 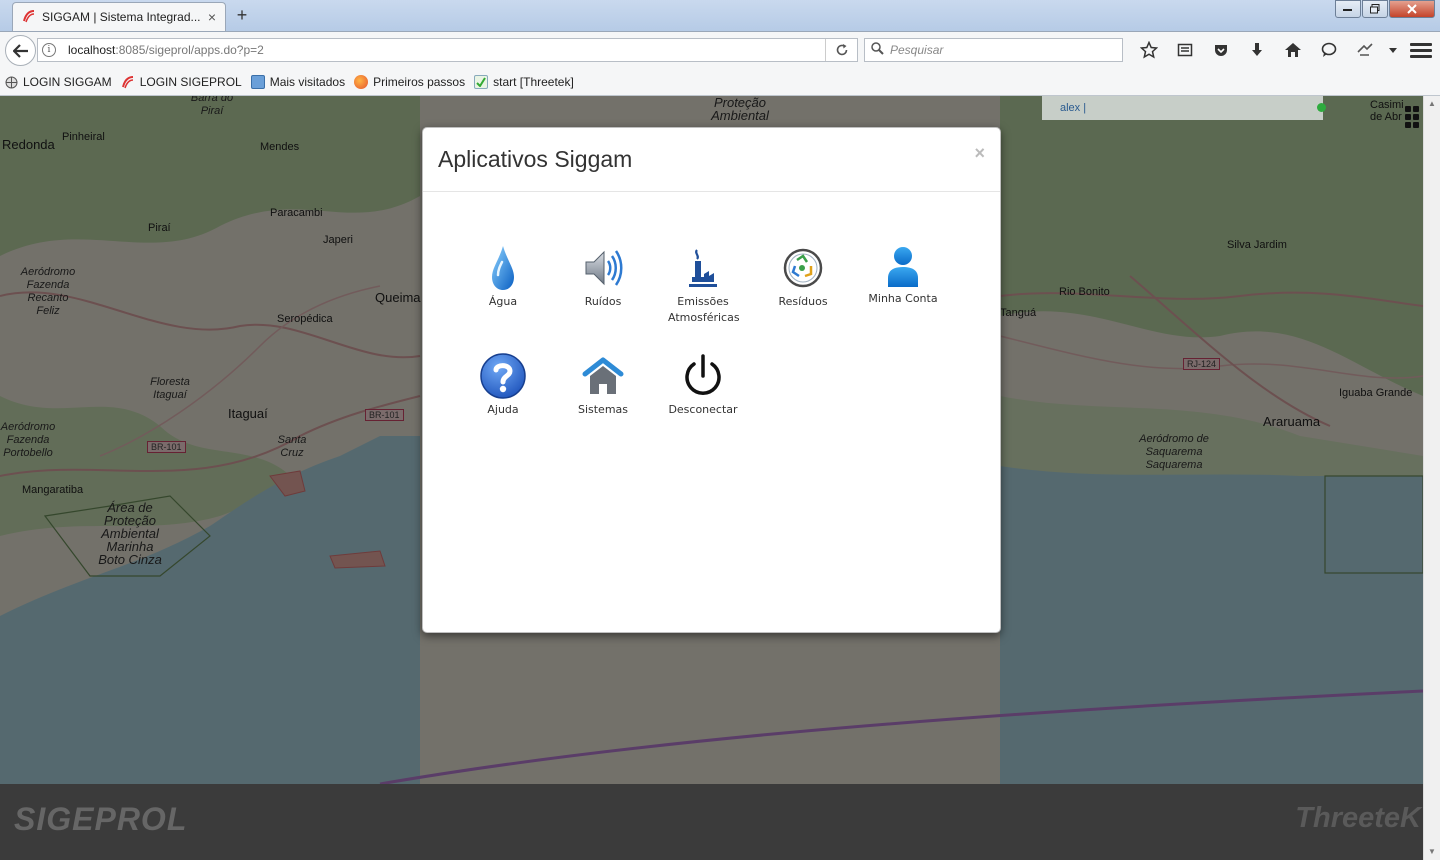 I want to click on hamburger-menu-icon, so click(x=1421, y=50).